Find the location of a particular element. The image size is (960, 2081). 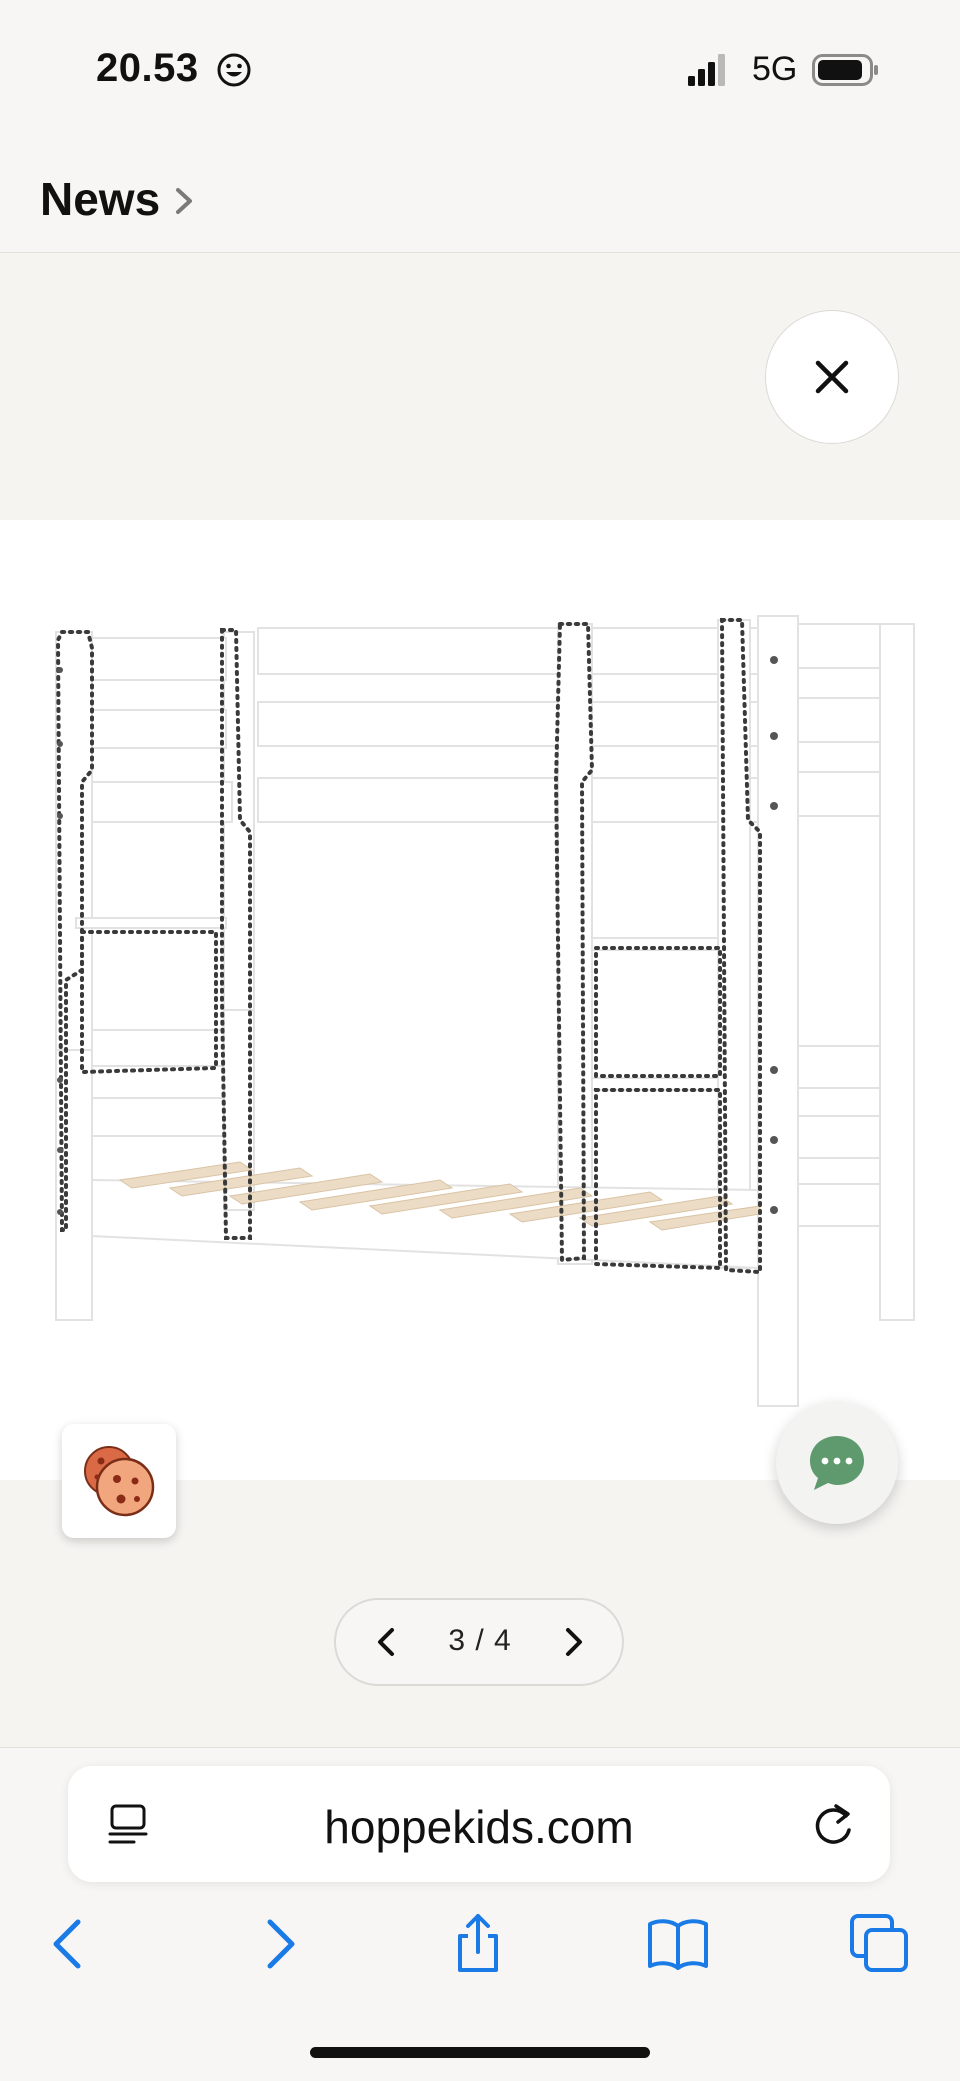

signal-icon is located at coordinates (706, 70).